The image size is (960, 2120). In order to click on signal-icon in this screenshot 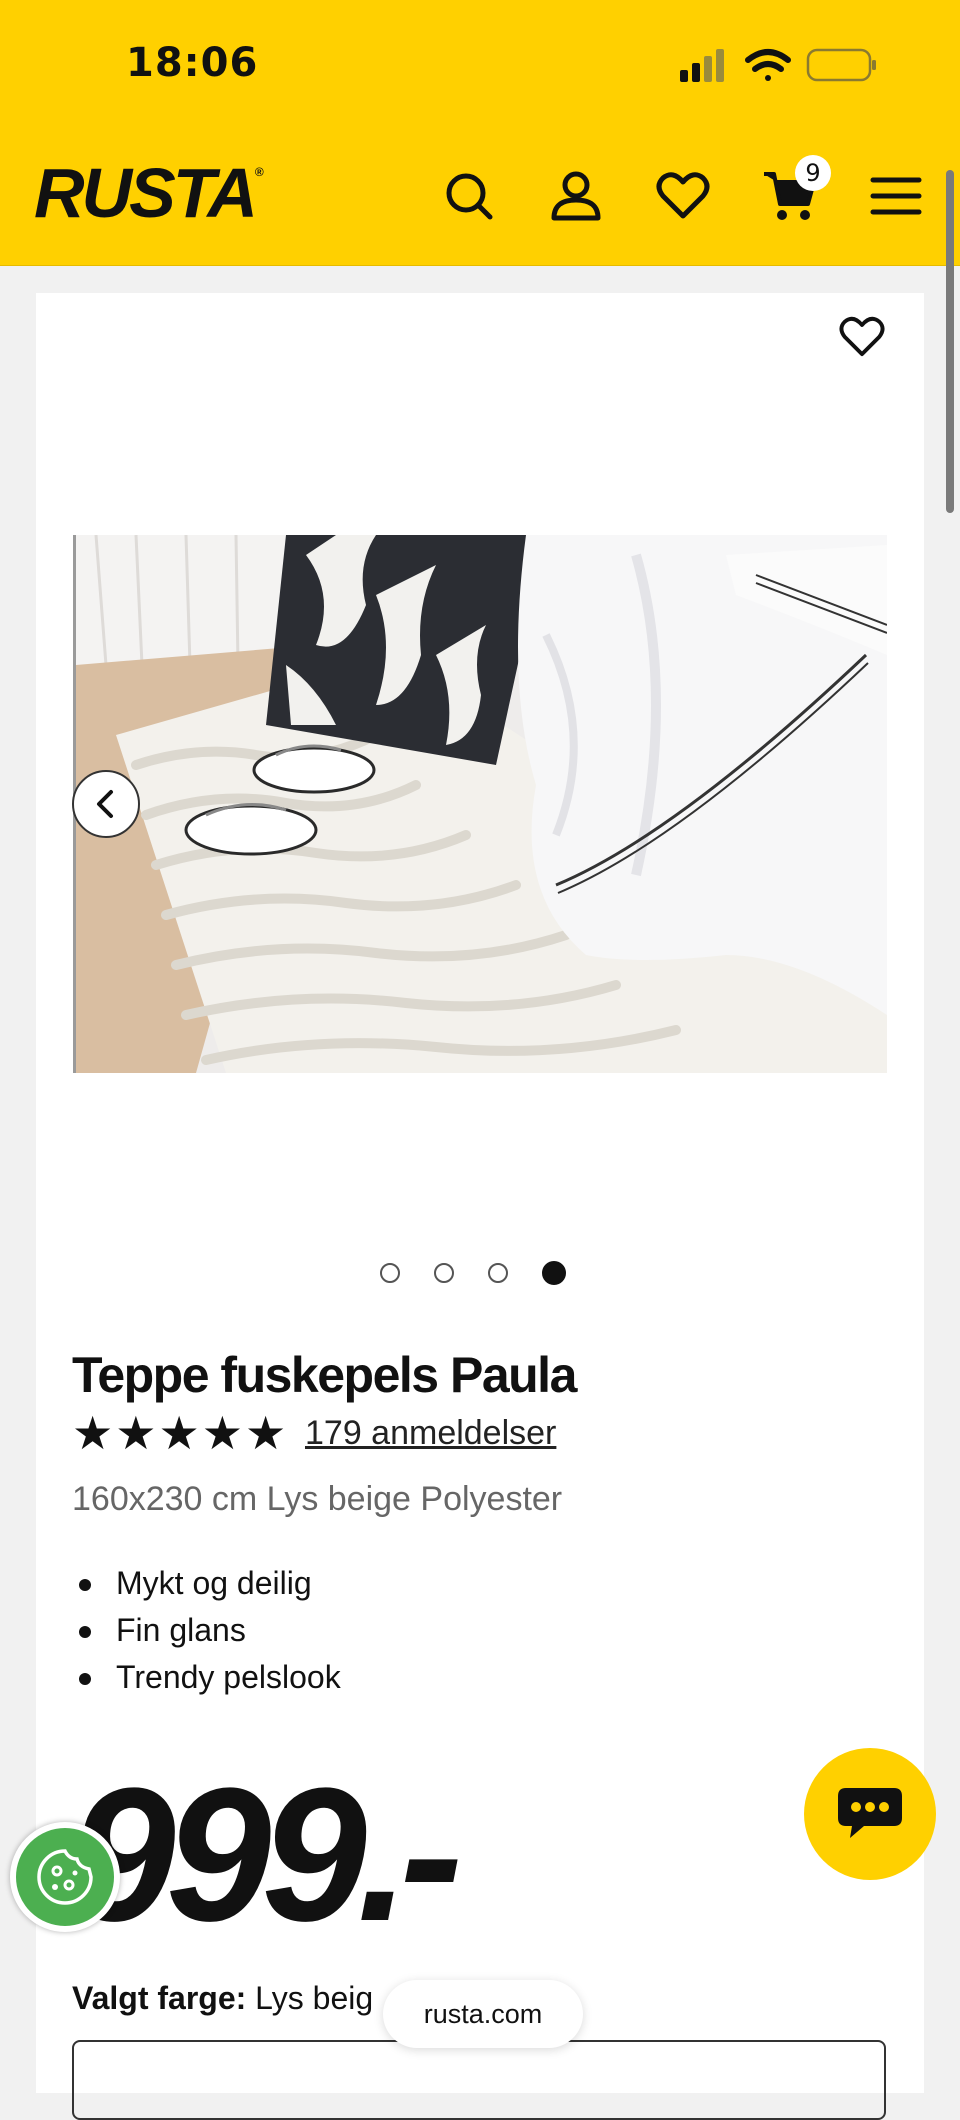, I will do `click(702, 65)`.